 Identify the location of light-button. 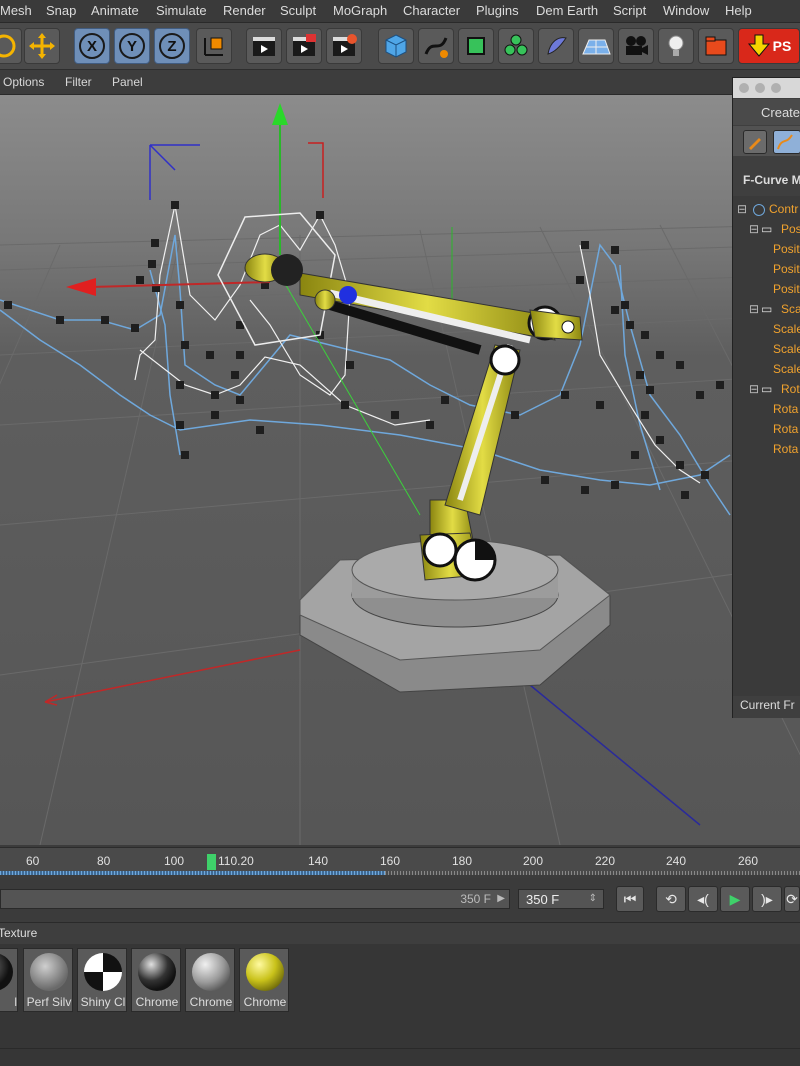
(676, 46).